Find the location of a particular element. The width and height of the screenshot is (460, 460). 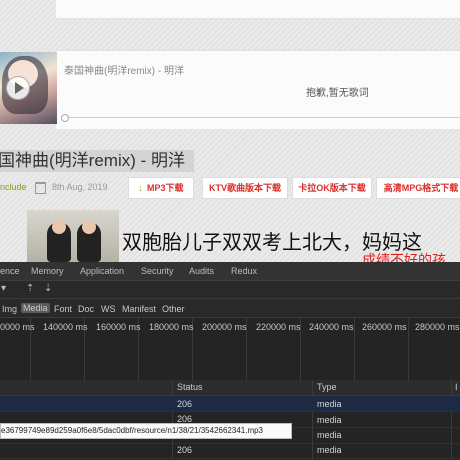

mpg-download-button: 高清MPG格式下载 is located at coordinates (418, 188).